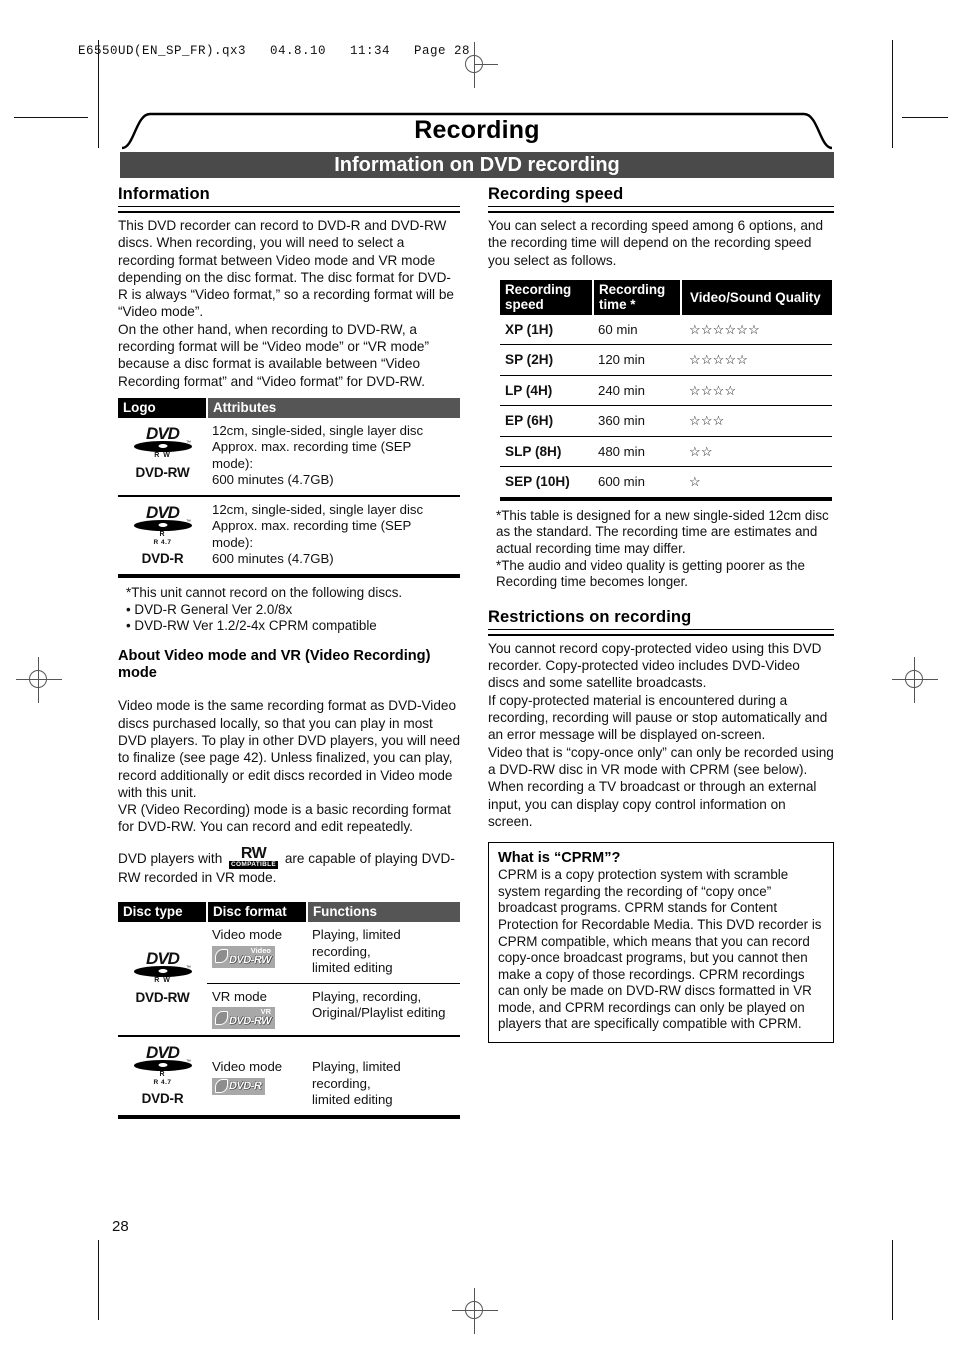  I want to click on speed-label: LP (4H), so click(546, 390).